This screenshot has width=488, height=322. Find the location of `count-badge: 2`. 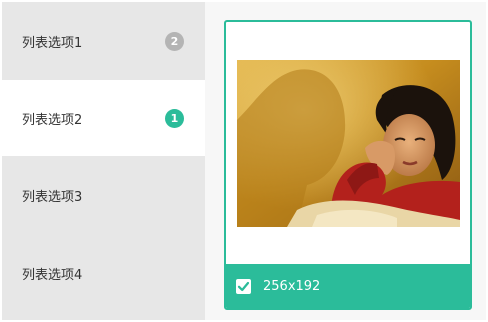

count-badge: 2 is located at coordinates (174, 41).